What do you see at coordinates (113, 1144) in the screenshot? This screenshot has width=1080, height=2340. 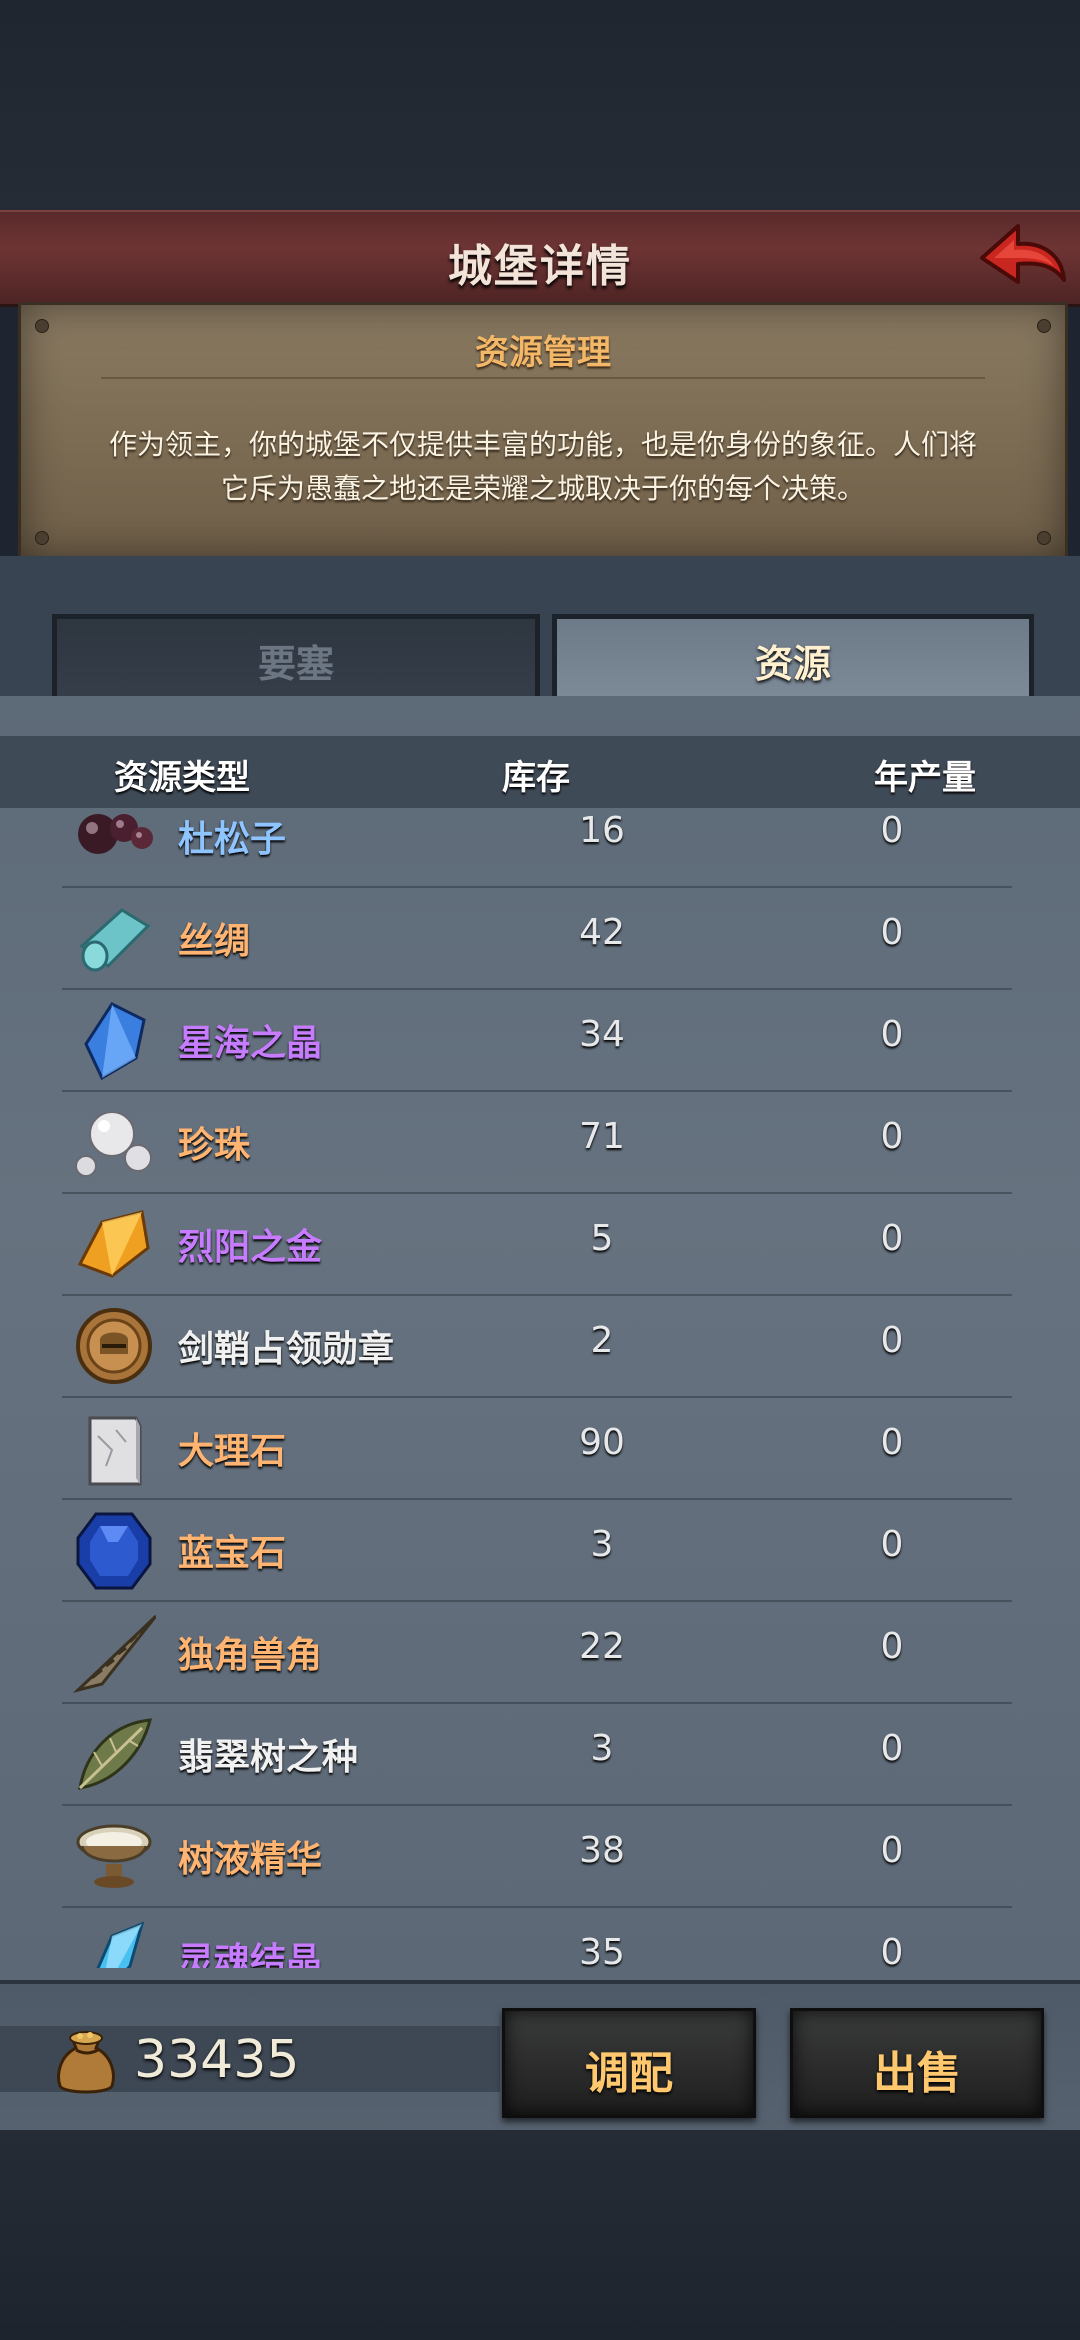 I see `pearls-icon` at bounding box center [113, 1144].